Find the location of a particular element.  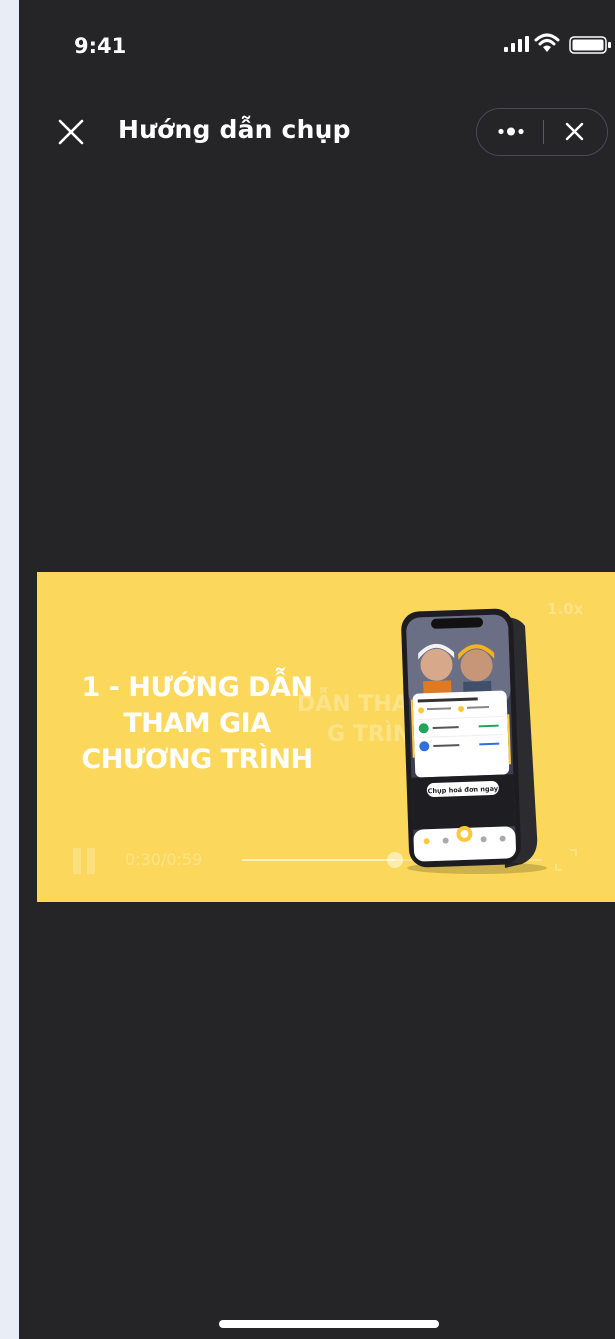

pause-icon is located at coordinates (85, 860).